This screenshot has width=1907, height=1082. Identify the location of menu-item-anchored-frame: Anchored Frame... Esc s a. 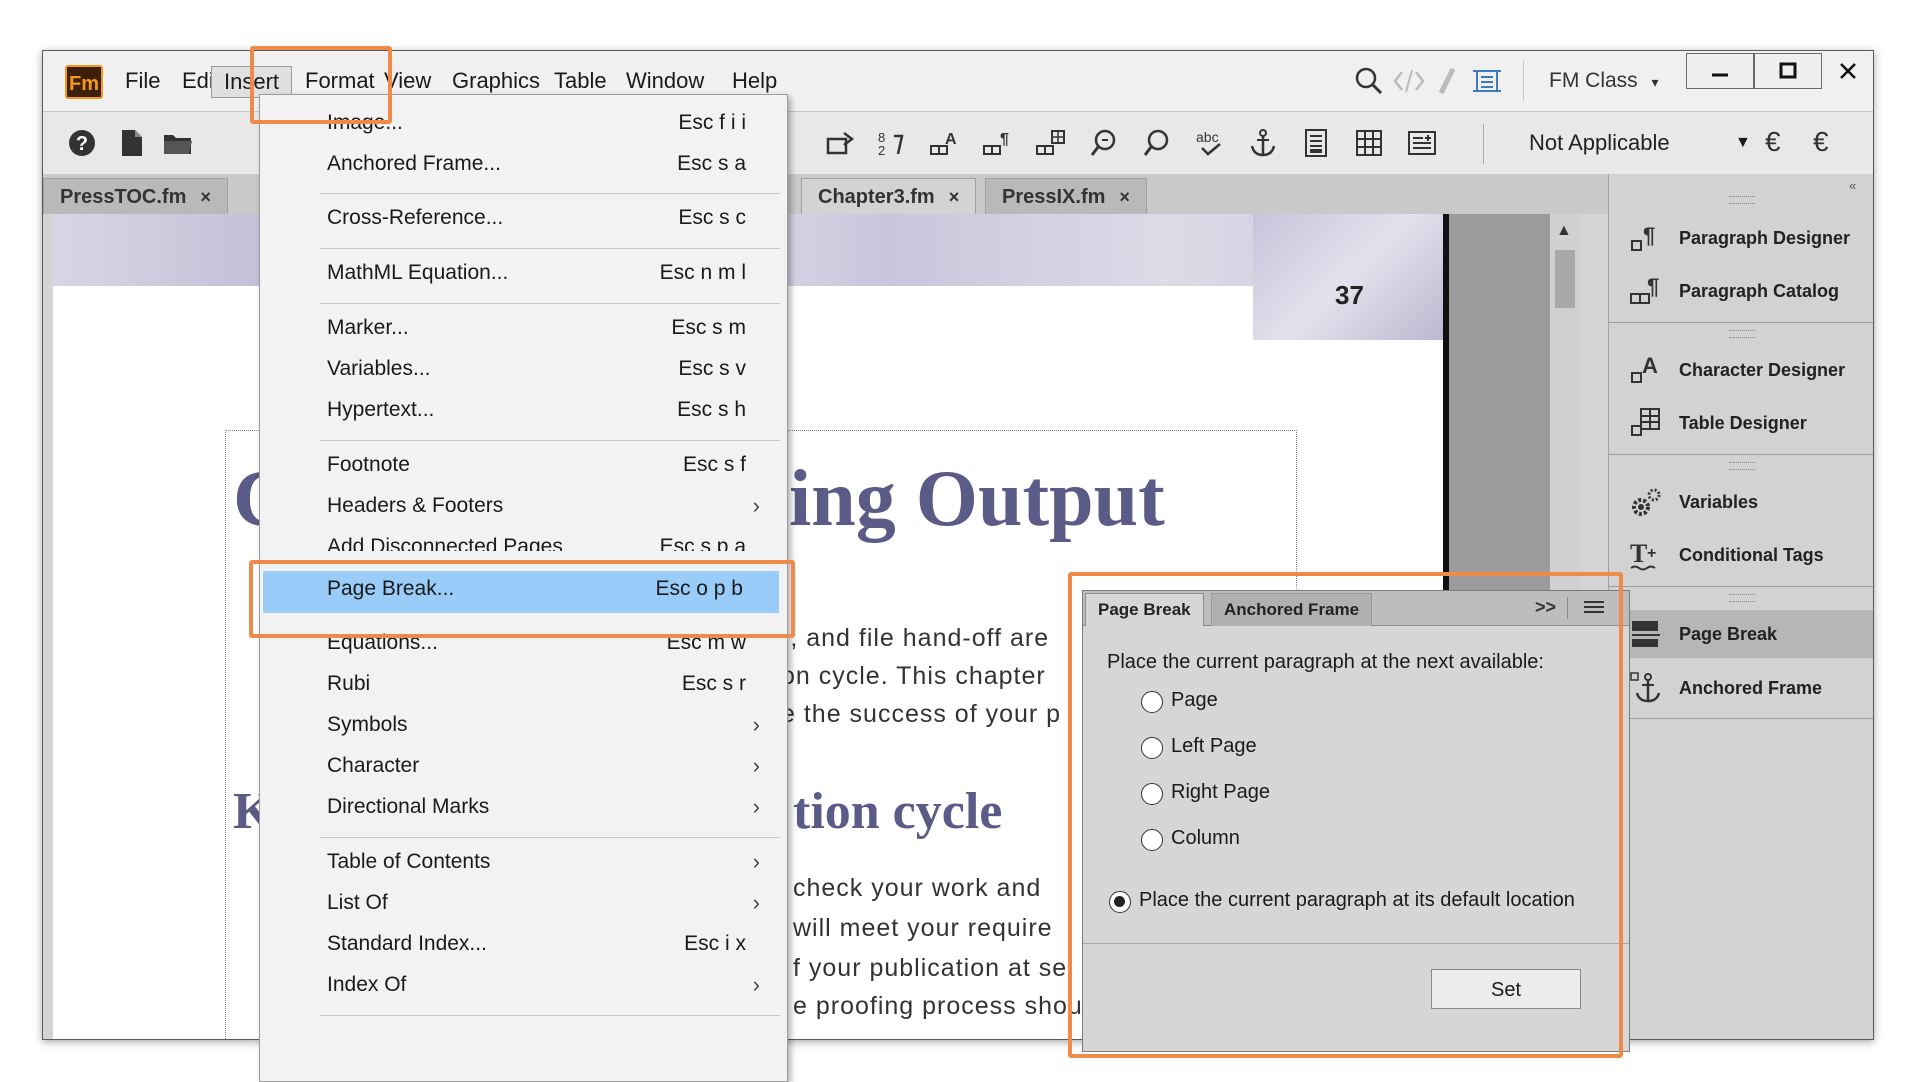
(523, 167).